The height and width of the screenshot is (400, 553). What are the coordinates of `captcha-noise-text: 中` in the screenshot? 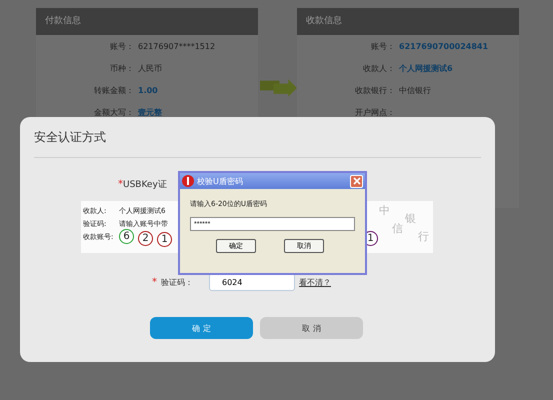 It's located at (384, 210).